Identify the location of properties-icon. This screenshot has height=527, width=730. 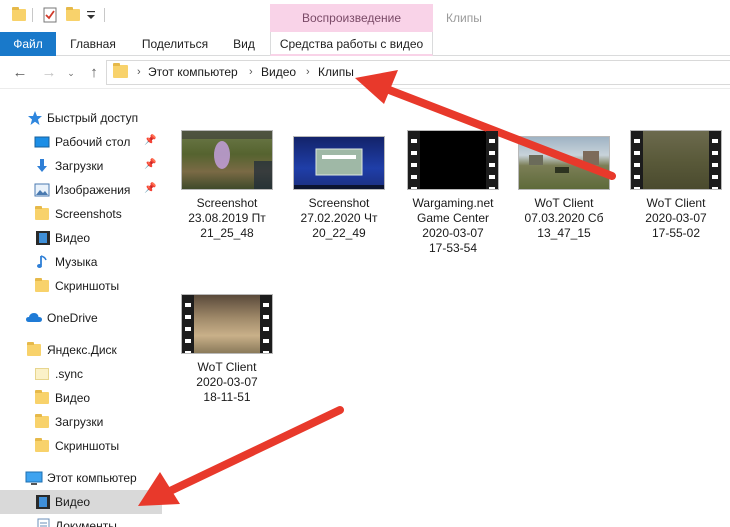
(50, 15).